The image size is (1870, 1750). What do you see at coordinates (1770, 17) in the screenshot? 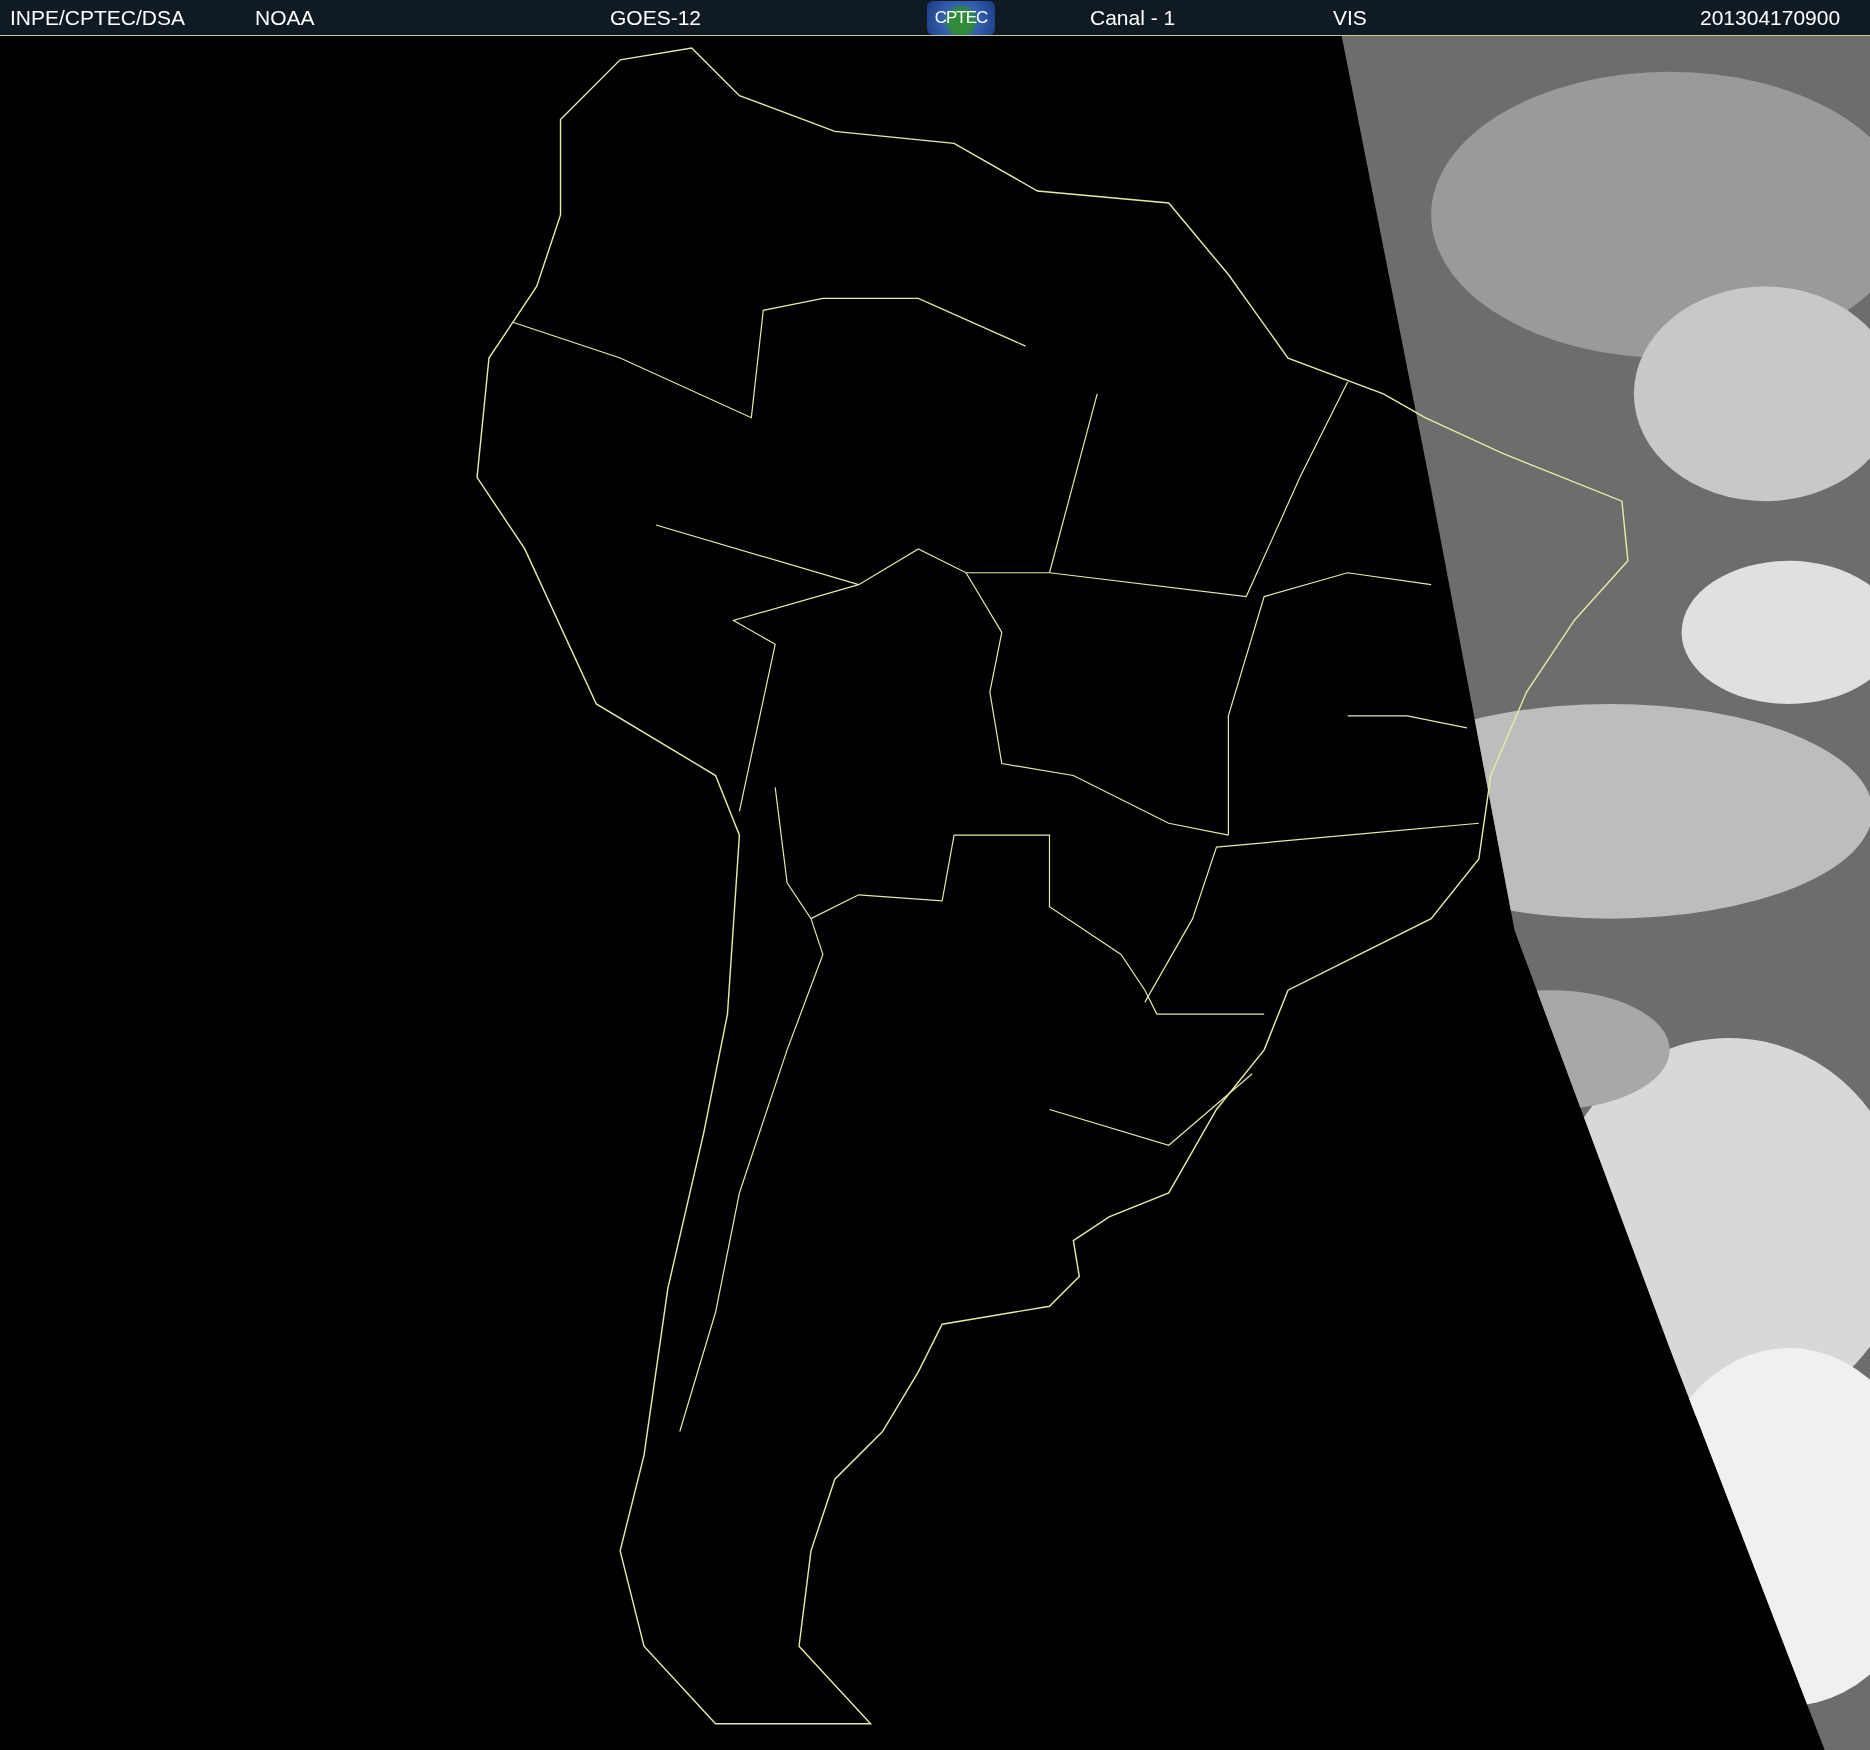
I see `header-label: 201304170900` at bounding box center [1770, 17].